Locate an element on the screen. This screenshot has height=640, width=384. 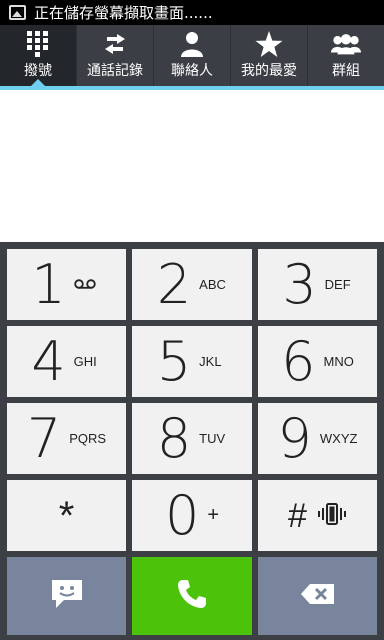
backspace-icon is located at coordinates (318, 596).